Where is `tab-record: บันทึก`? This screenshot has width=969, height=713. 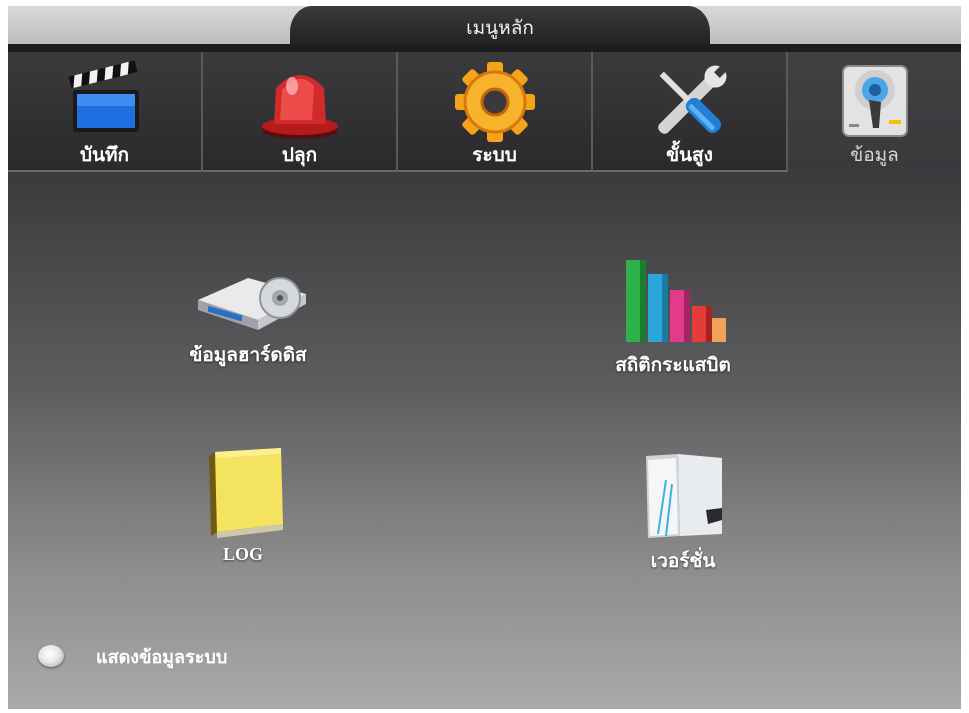 tab-record: บันทึก is located at coordinates (105, 112).